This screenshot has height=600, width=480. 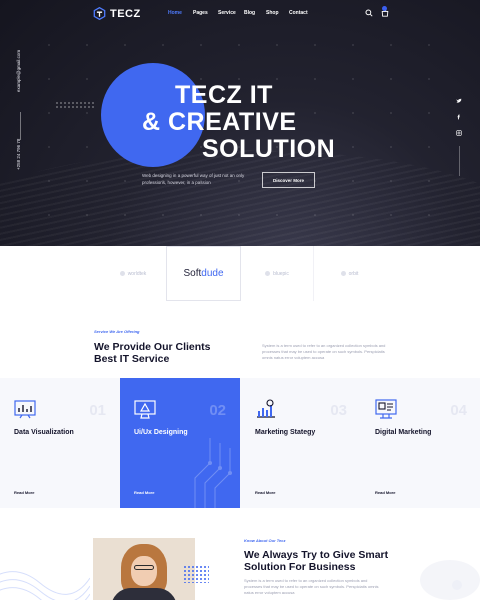 I want to click on facebook-icon, so click(x=459, y=117).